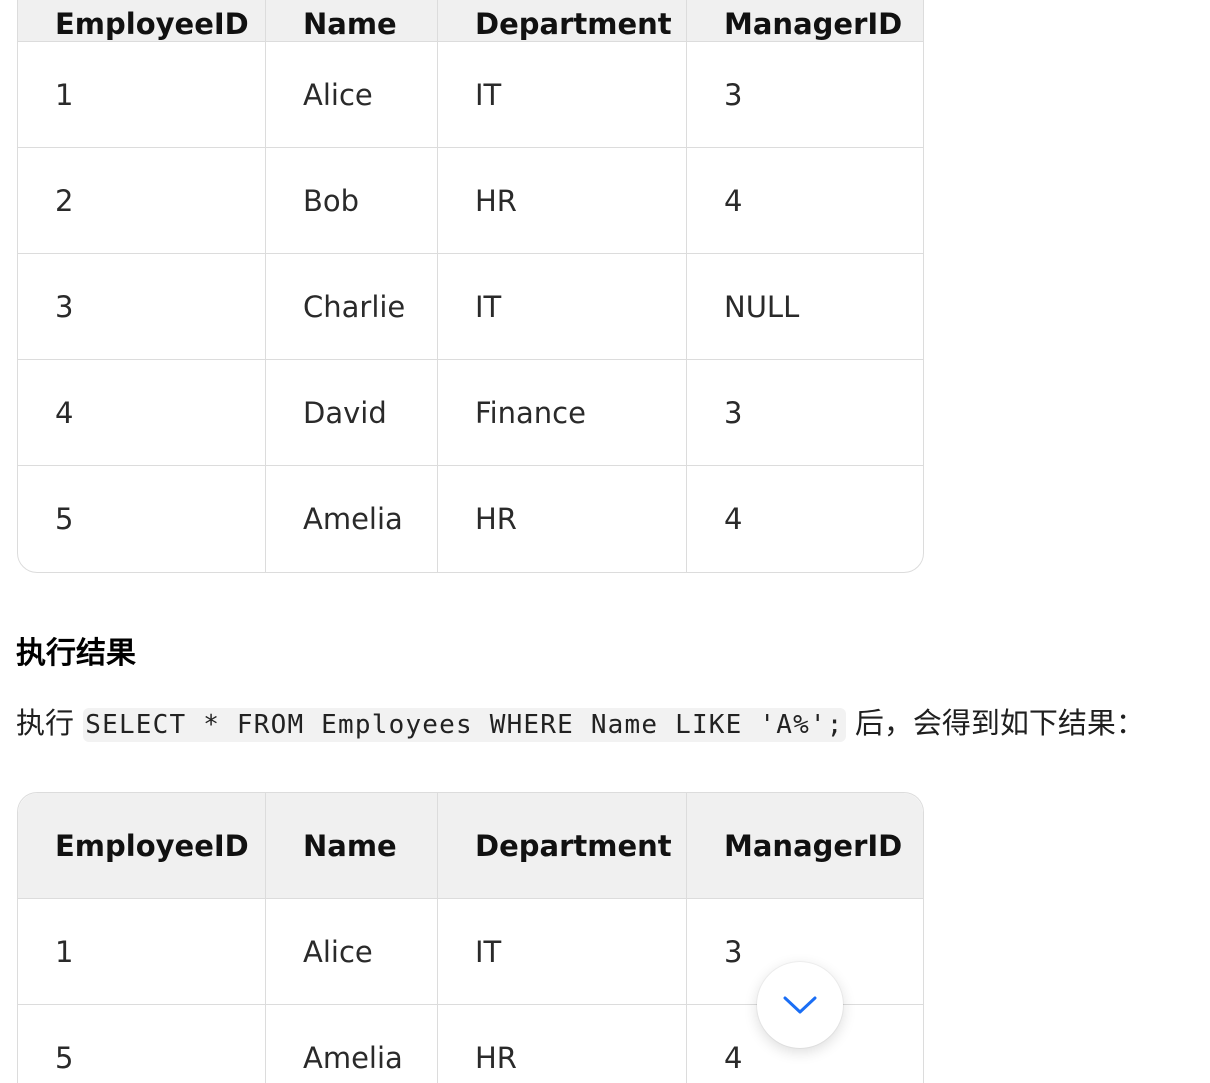 The image size is (1210, 1083). Describe the element at coordinates (562, 413) in the screenshot. I see `cell-department: Finance` at that location.